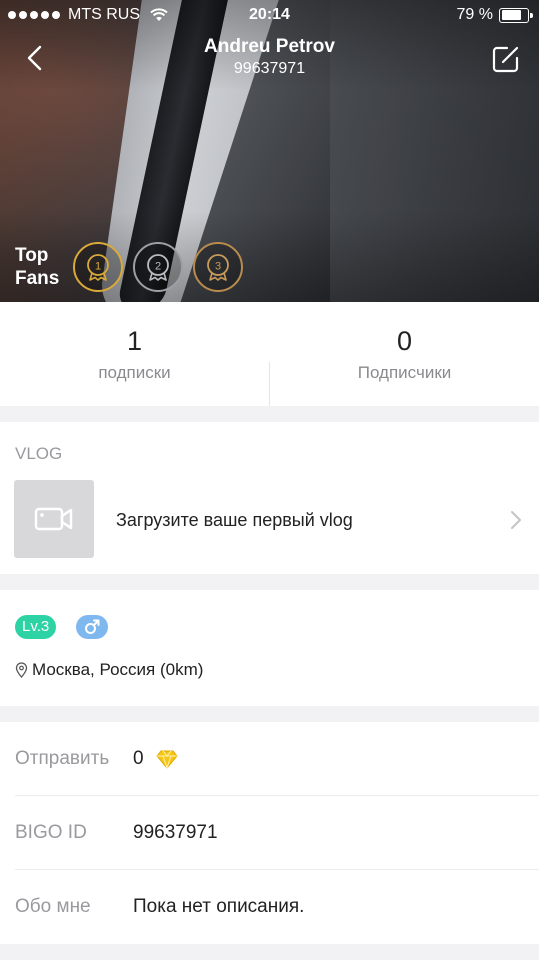 The image size is (539, 960). I want to click on sent-value-wrap: 0, so click(155, 759).